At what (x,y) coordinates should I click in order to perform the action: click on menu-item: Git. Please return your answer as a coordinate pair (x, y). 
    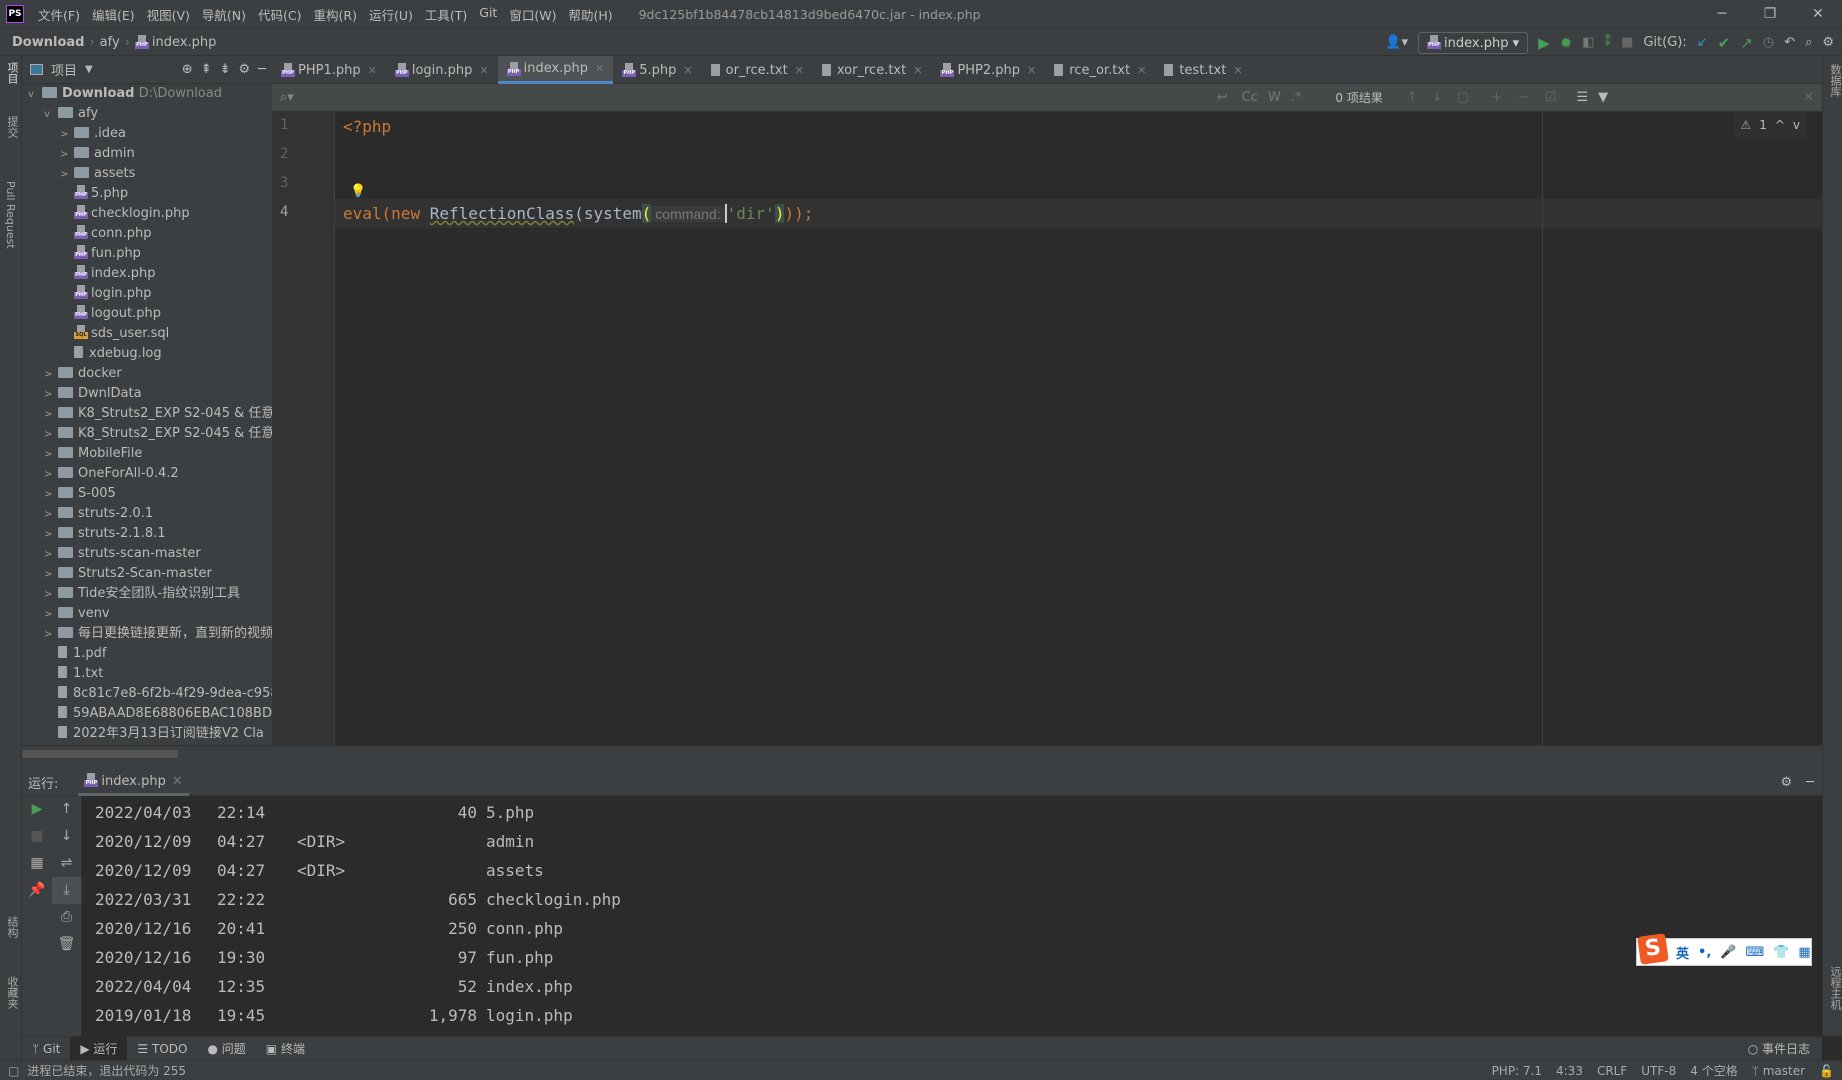
    Looking at the image, I should click on (488, 14).